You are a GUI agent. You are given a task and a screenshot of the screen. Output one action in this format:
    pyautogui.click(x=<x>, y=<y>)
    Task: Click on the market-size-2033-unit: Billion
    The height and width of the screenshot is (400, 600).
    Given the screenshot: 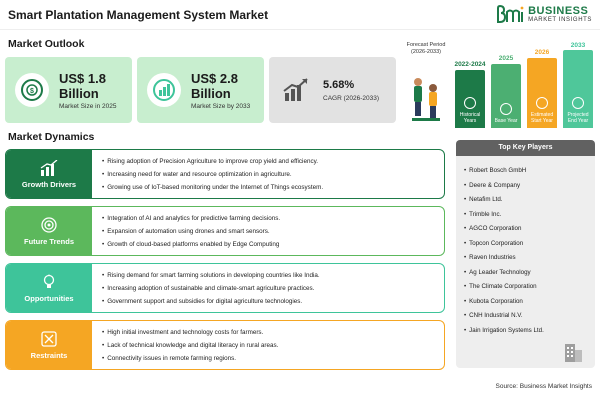 What is the action you would take?
    pyautogui.click(x=211, y=93)
    